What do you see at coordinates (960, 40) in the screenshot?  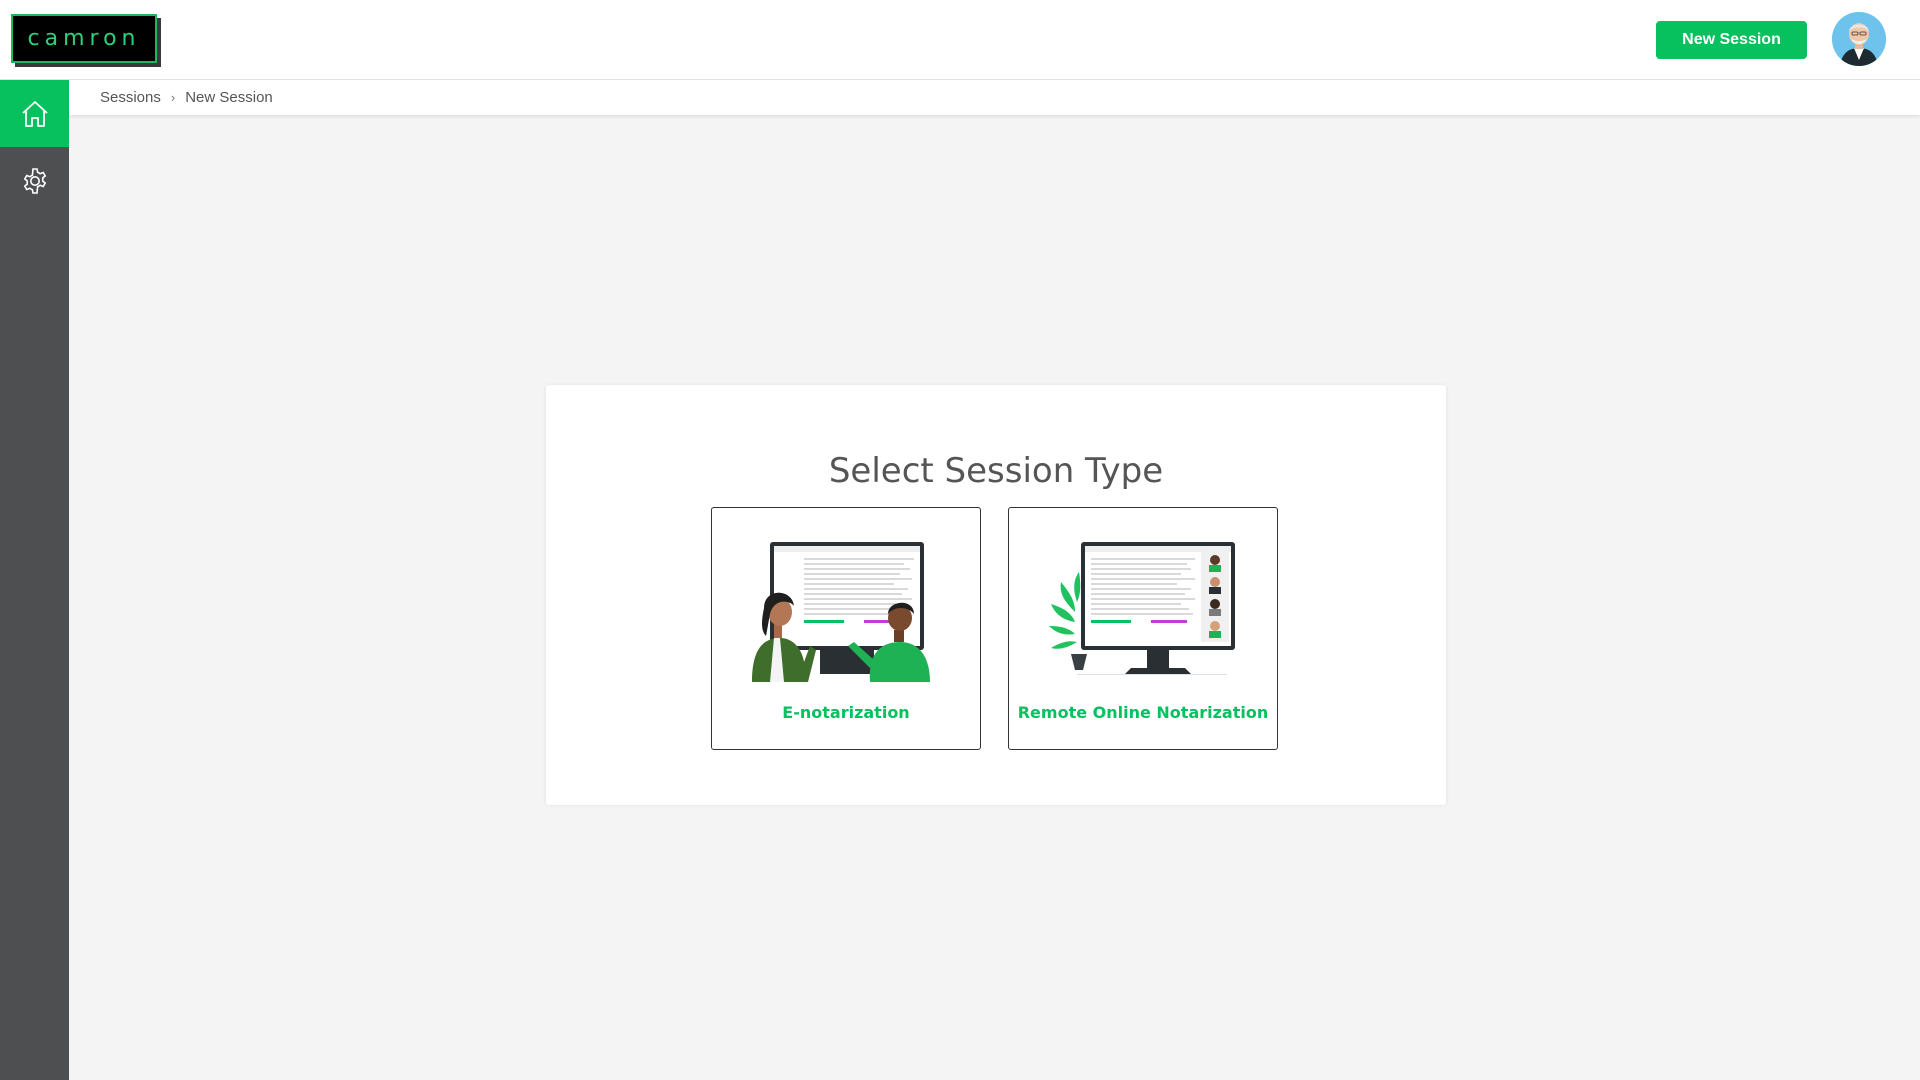 I see `top-bar: camron New Session` at bounding box center [960, 40].